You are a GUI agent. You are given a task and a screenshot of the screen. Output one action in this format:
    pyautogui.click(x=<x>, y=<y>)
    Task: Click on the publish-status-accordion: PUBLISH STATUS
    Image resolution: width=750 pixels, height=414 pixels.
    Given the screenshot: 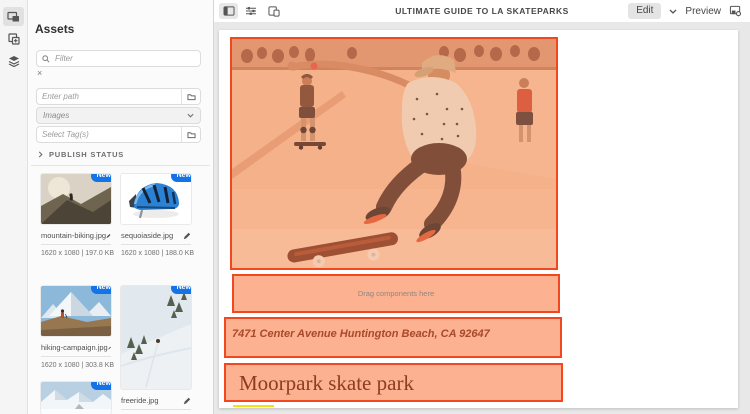 What is the action you would take?
    pyautogui.click(x=81, y=154)
    